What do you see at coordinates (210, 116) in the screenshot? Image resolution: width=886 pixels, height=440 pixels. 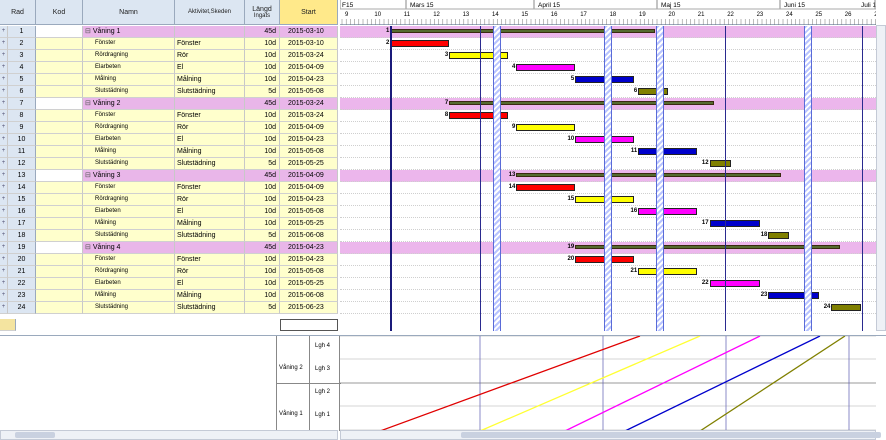 I see `row-activity: Fönster` at bounding box center [210, 116].